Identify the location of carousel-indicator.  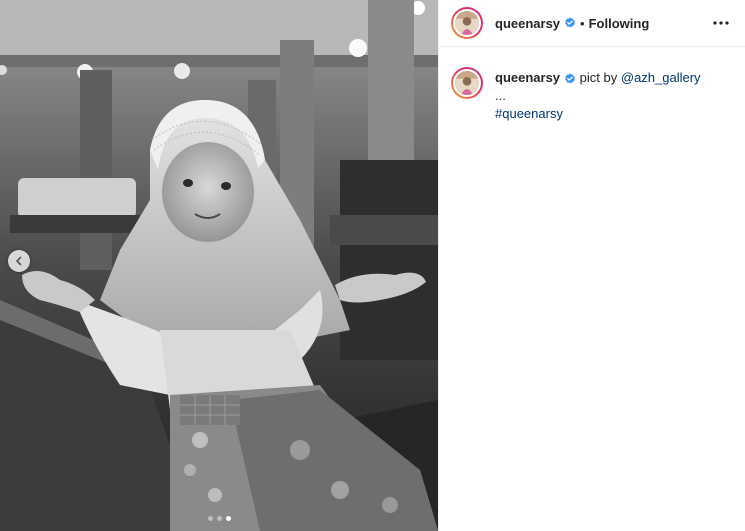
(219, 518).